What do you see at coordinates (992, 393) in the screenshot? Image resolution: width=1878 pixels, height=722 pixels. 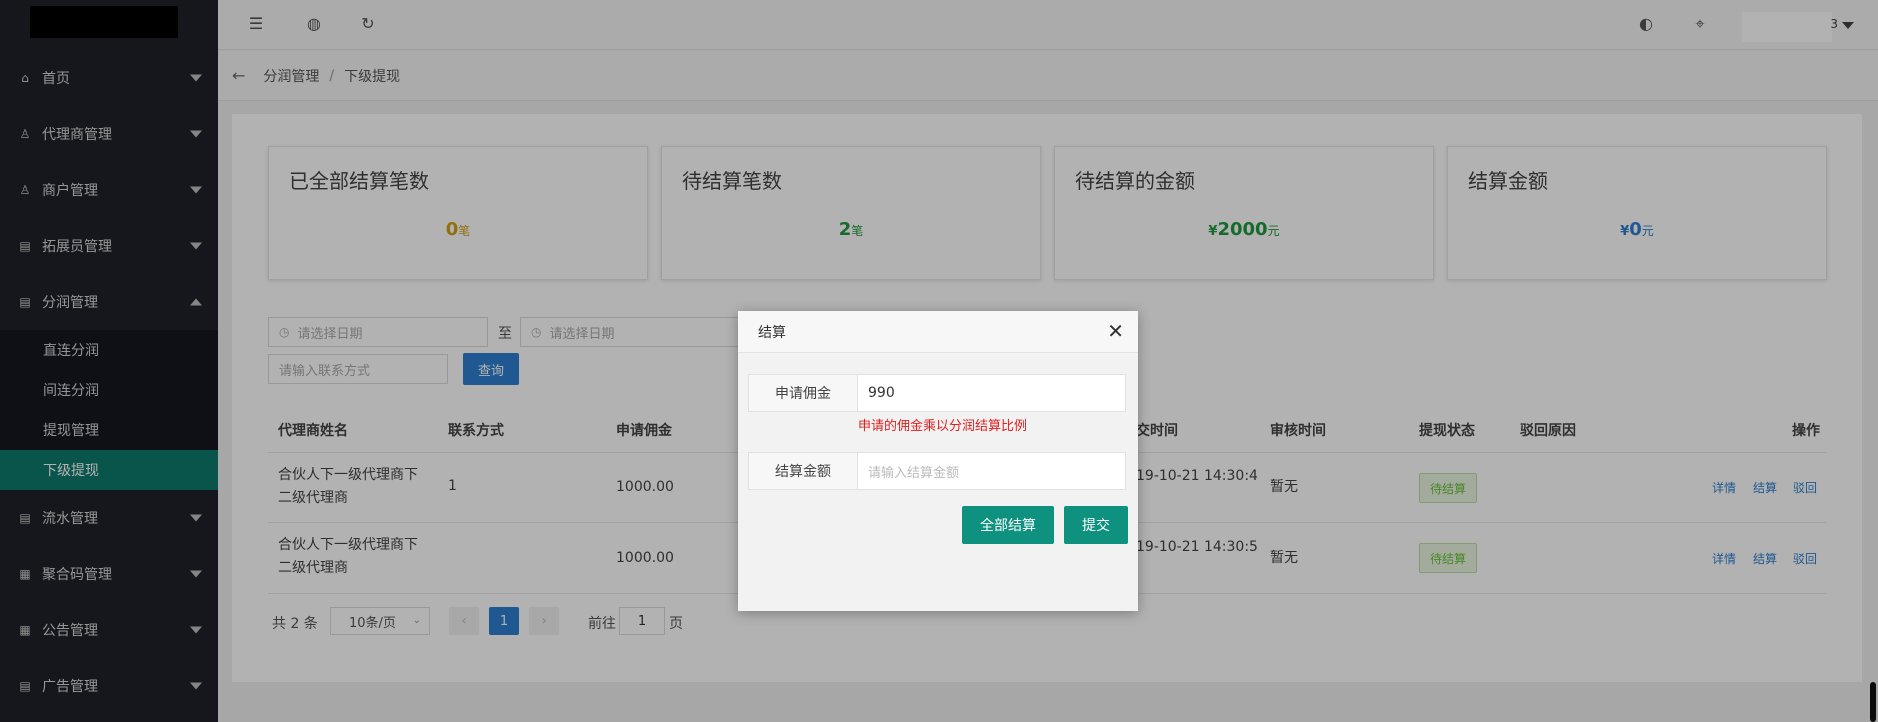 I see `commission-input: 990` at bounding box center [992, 393].